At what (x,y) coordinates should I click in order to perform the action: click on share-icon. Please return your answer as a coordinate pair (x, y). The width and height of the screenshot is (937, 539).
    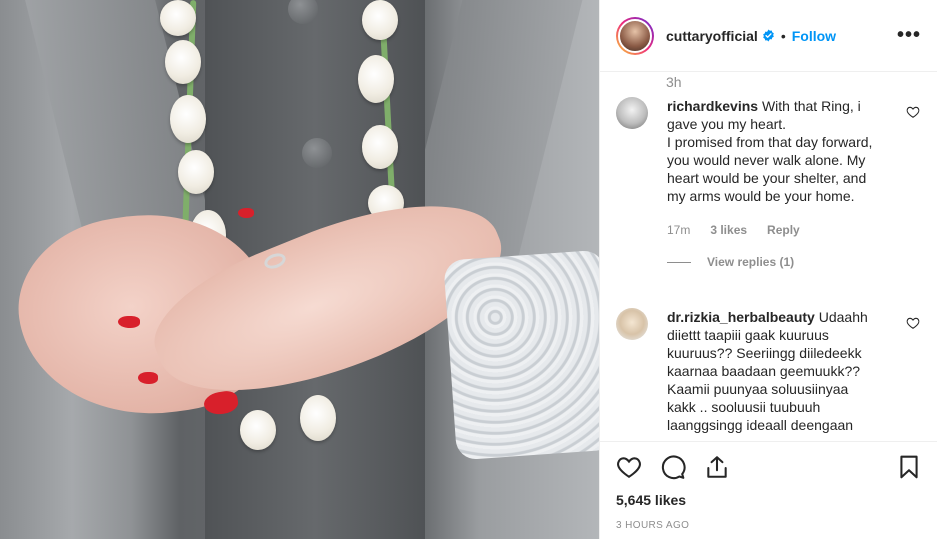
    Looking at the image, I should click on (717, 467).